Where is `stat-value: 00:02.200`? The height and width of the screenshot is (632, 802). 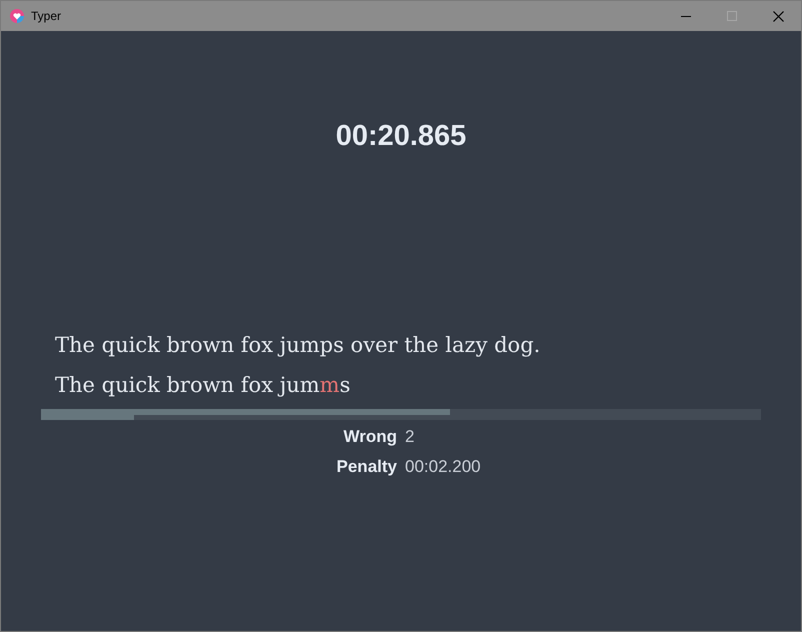
stat-value: 00:02.200 is located at coordinates (443, 467).